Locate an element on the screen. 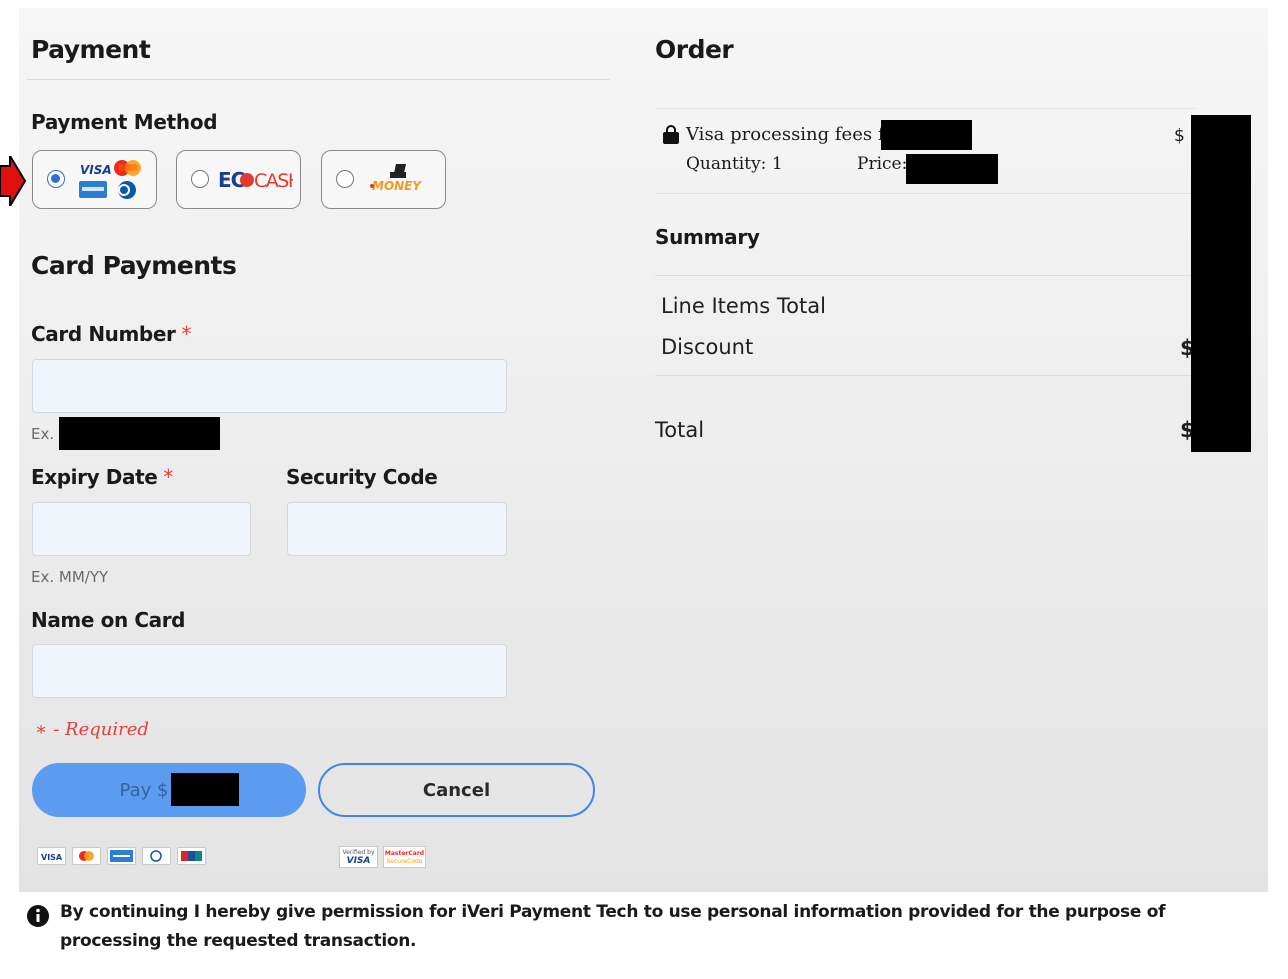  visa-logo-icon: VISA is located at coordinates (51, 856).